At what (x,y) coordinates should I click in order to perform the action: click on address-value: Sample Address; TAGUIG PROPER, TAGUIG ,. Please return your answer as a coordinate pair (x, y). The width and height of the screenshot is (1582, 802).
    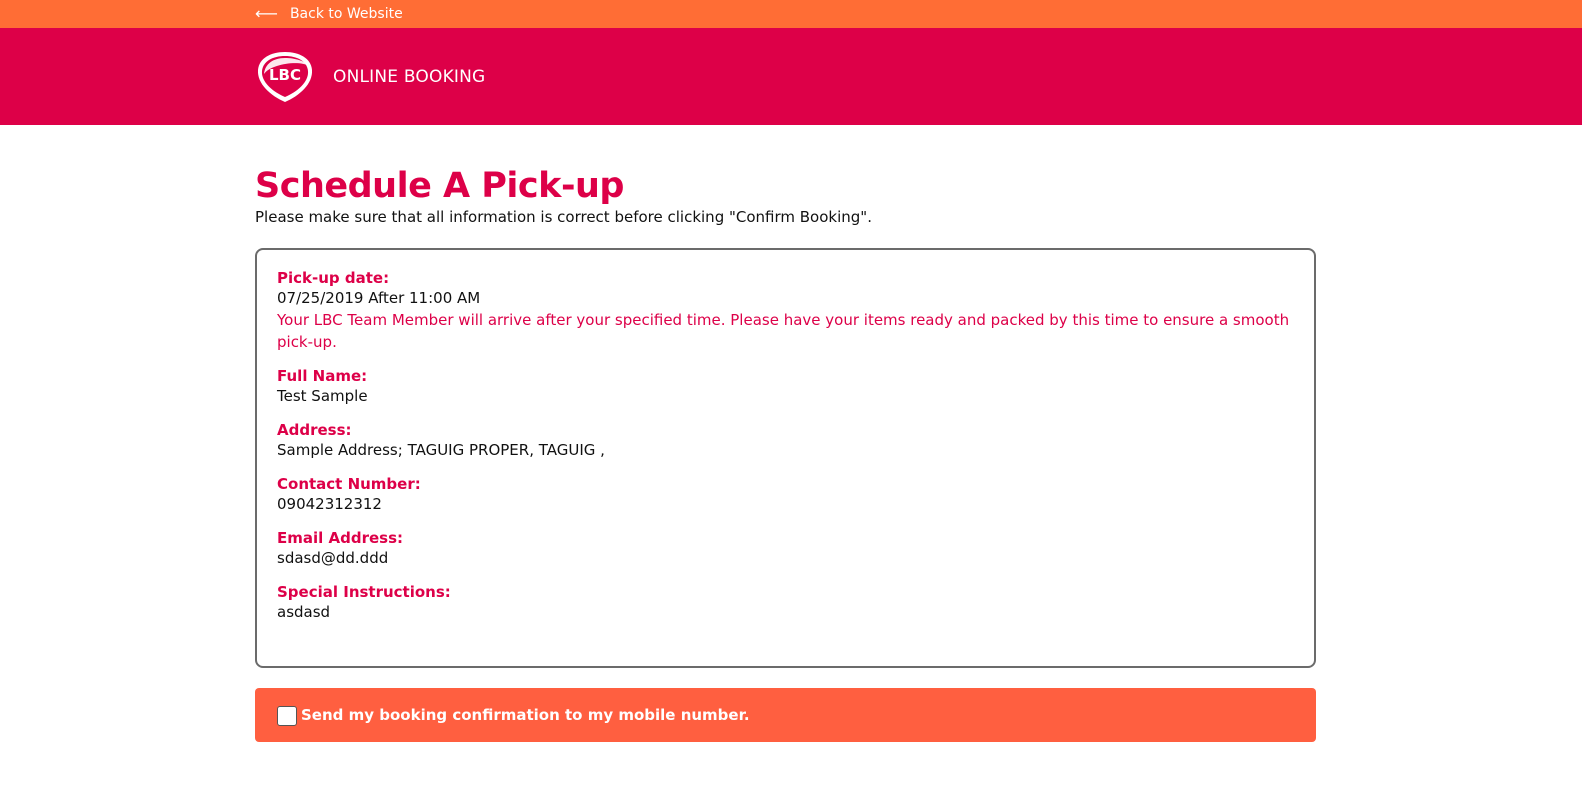
    Looking at the image, I should click on (441, 450).